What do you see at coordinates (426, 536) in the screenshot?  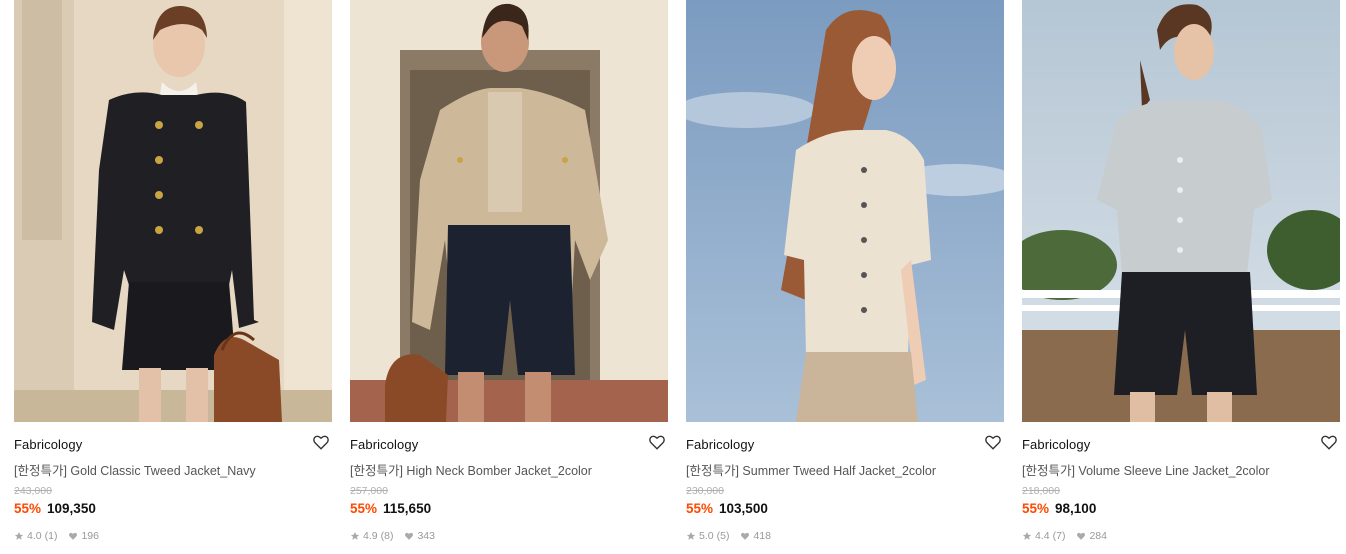 I see `like-count: 343` at bounding box center [426, 536].